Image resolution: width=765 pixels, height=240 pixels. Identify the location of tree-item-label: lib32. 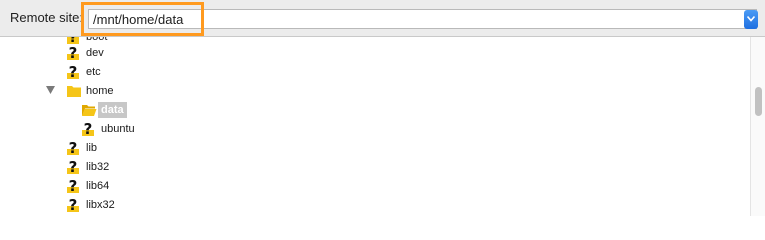
(98, 167).